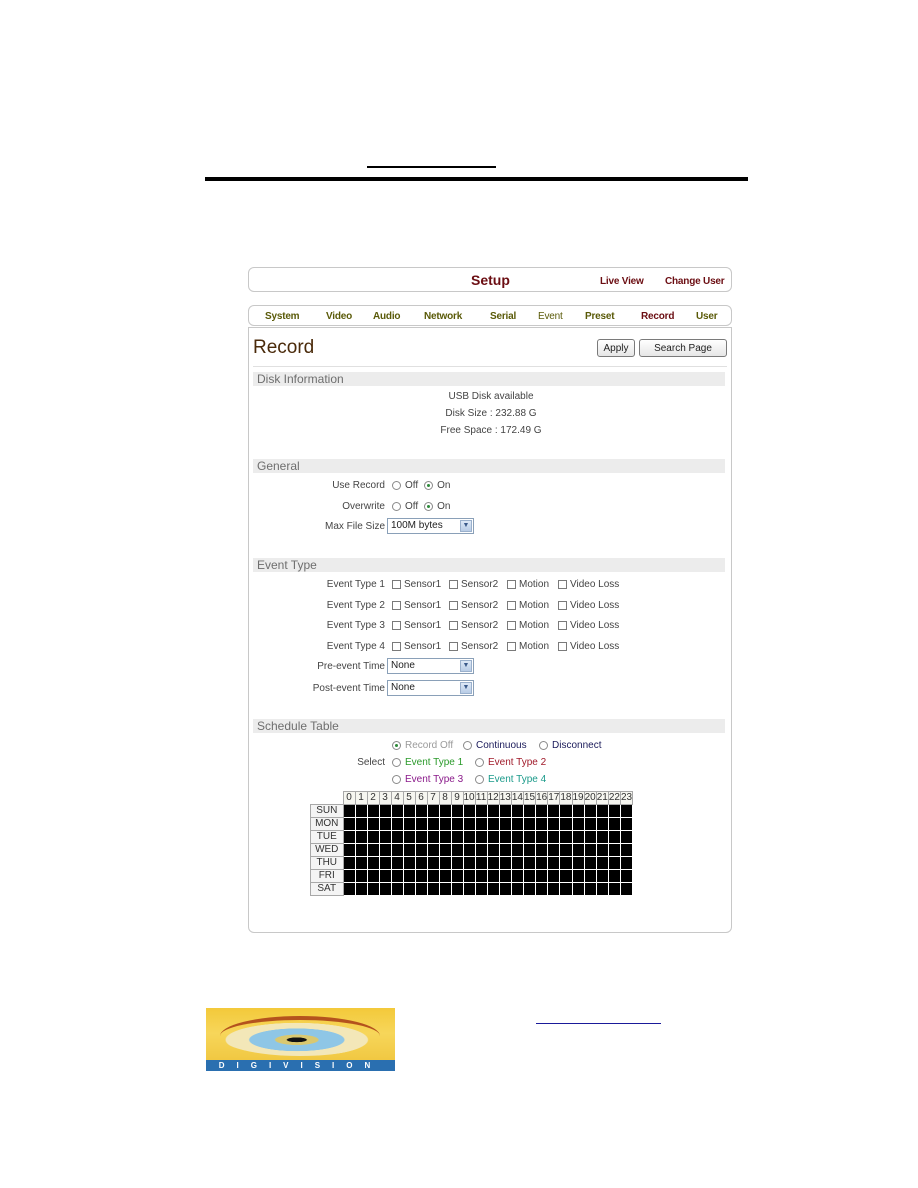  Describe the element at coordinates (479, 779) in the screenshot. I see `mode-event-type-4-radio` at that location.